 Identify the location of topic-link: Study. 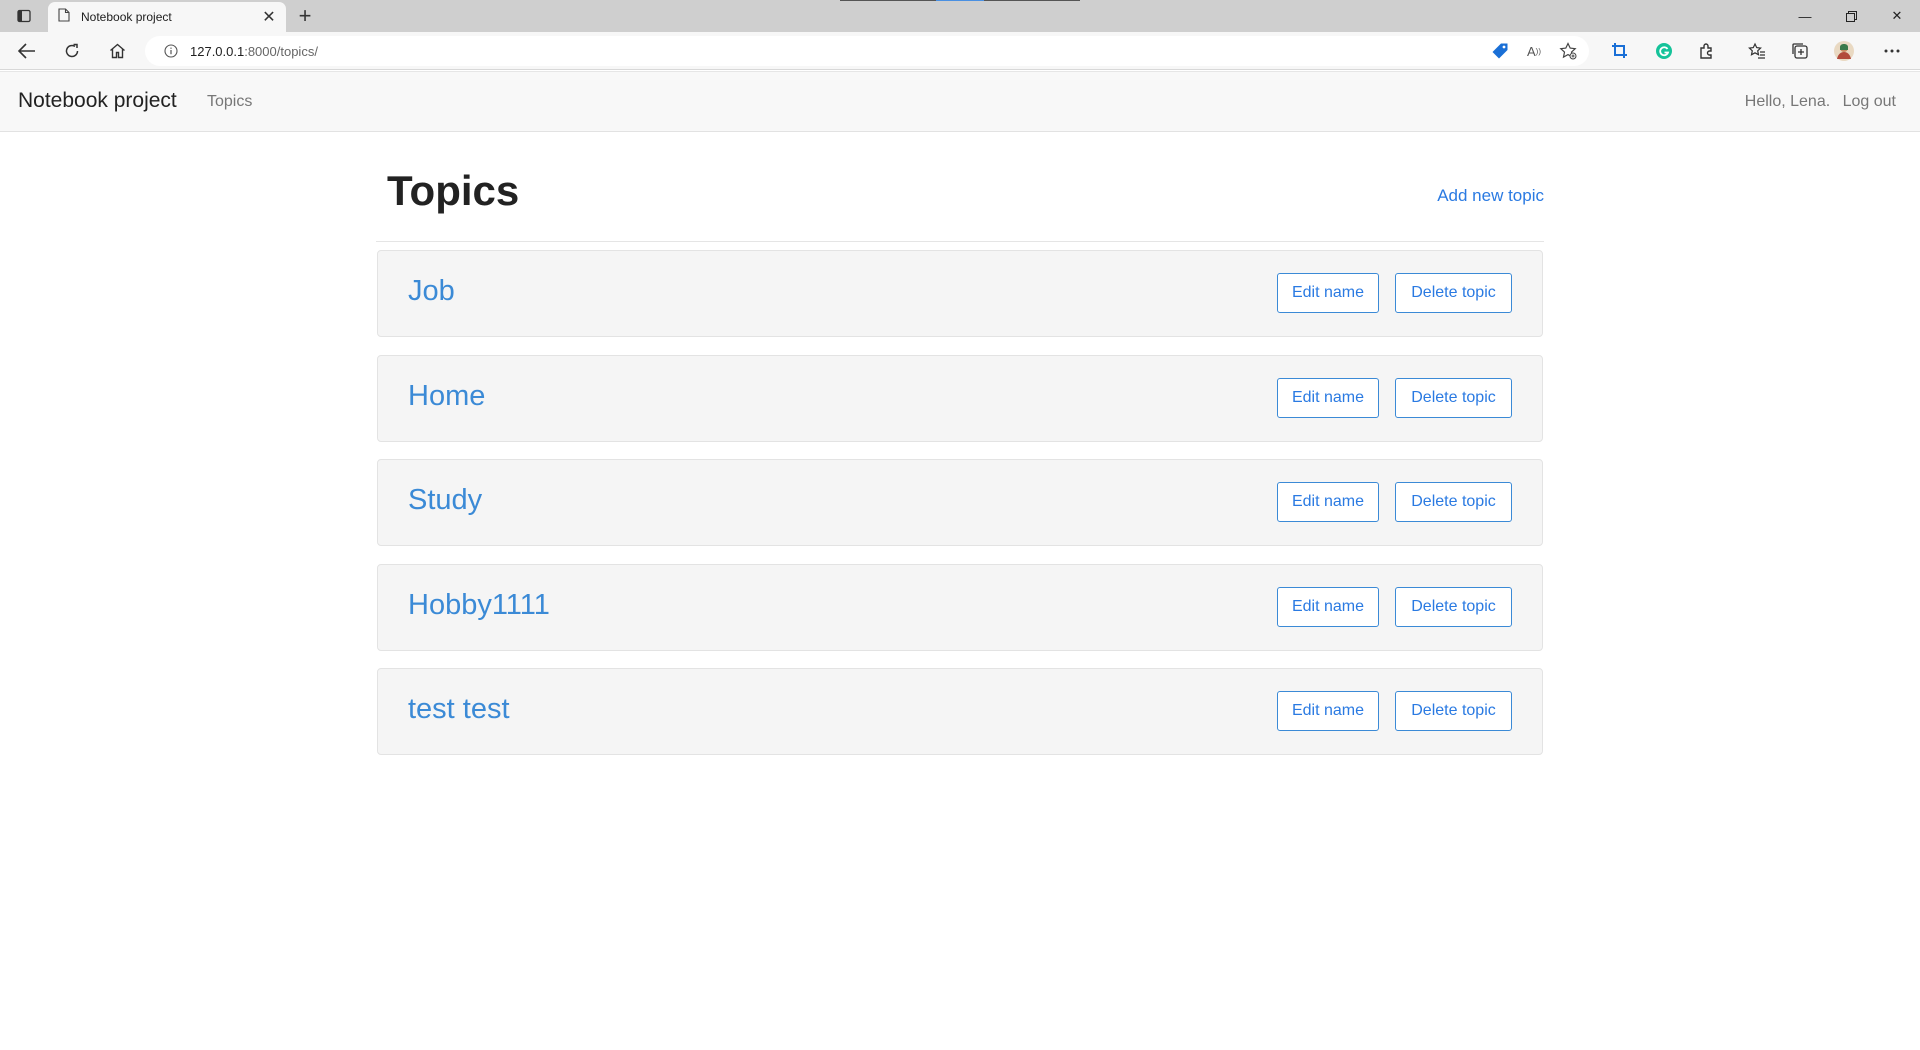
(445, 500).